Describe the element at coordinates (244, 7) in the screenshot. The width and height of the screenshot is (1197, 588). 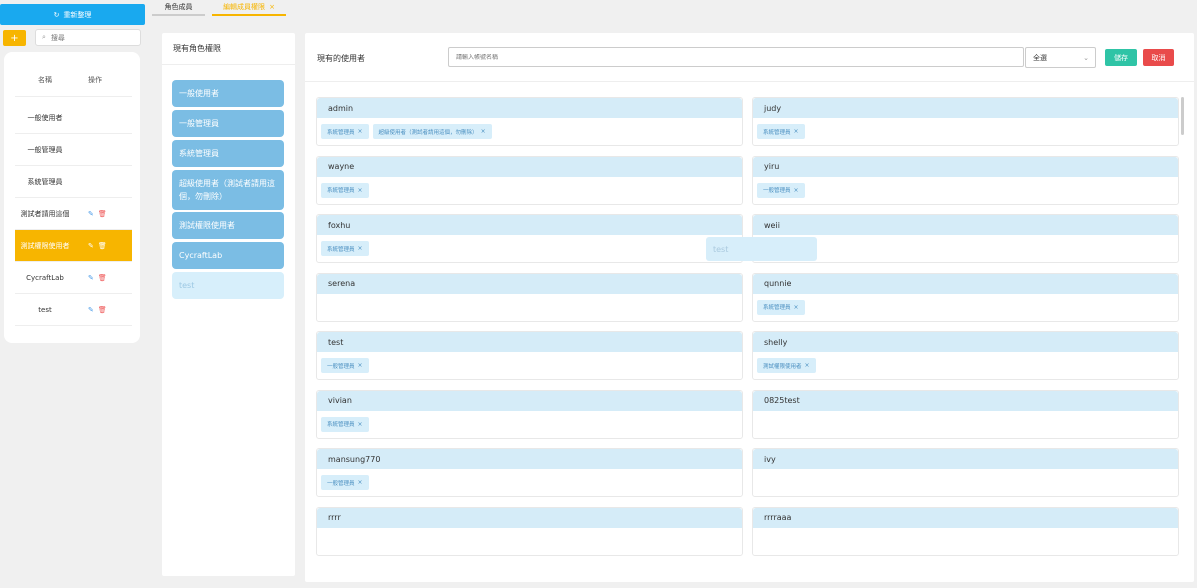
I see `tab-edit-permissions-label: 編輯成員權限` at that location.